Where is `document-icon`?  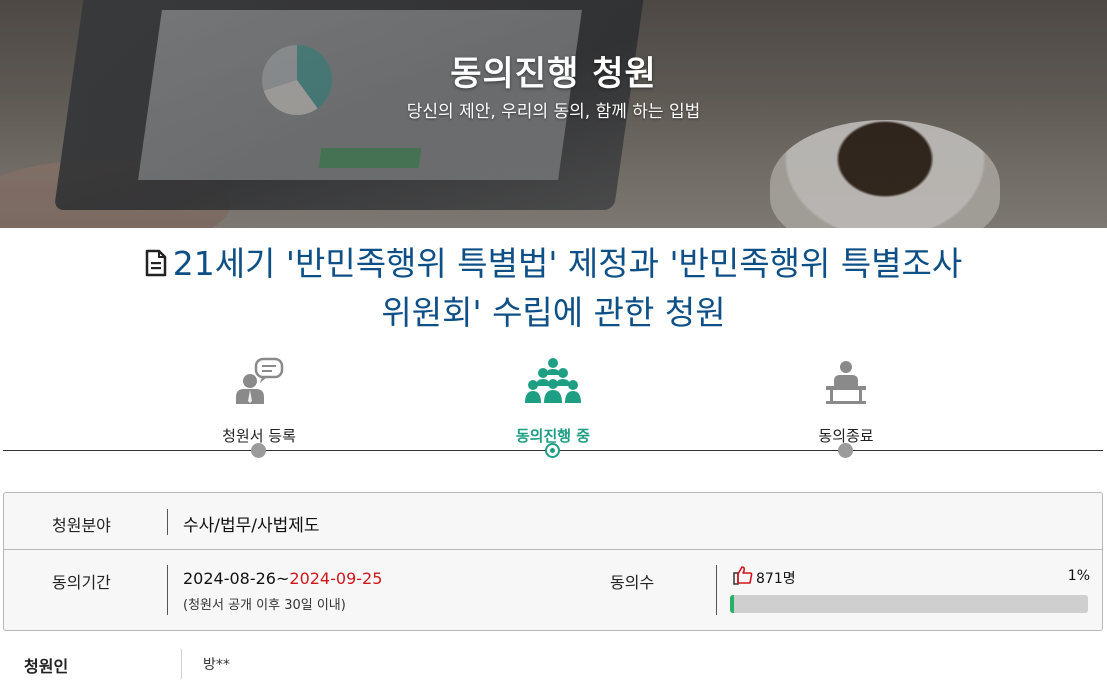
document-icon is located at coordinates (156, 265).